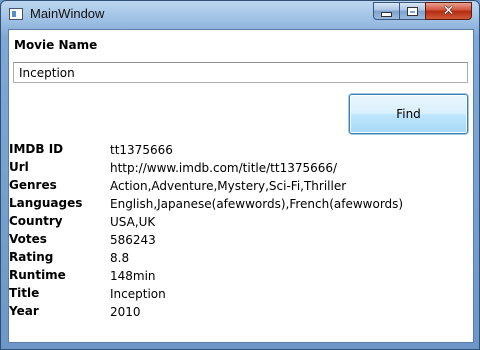  What do you see at coordinates (241, 240) in the screenshot?
I see `detail-row-votes: Votes 586243` at bounding box center [241, 240].